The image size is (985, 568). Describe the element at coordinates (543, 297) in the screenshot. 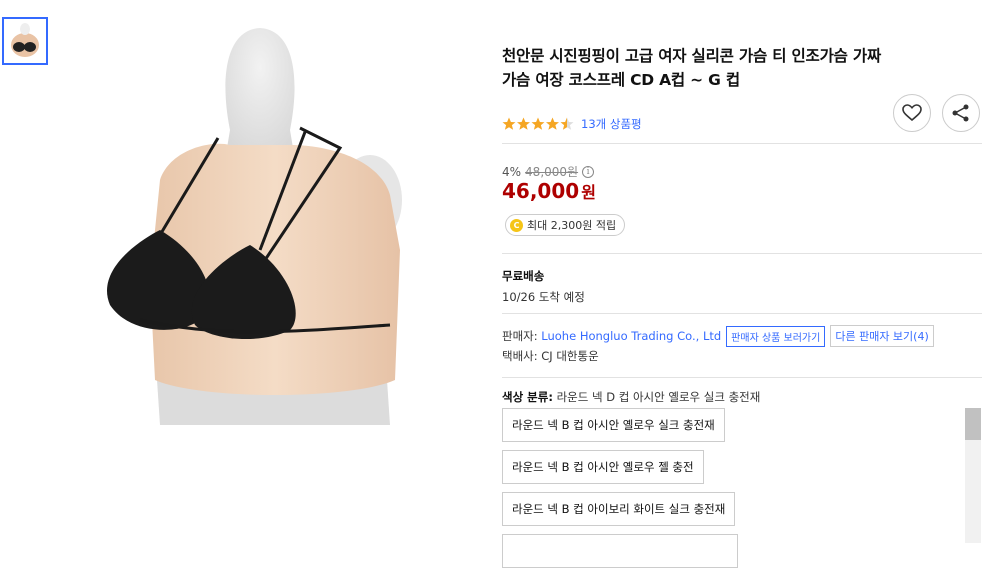

I see `arrival-date: 10/26 도착 예정` at that location.